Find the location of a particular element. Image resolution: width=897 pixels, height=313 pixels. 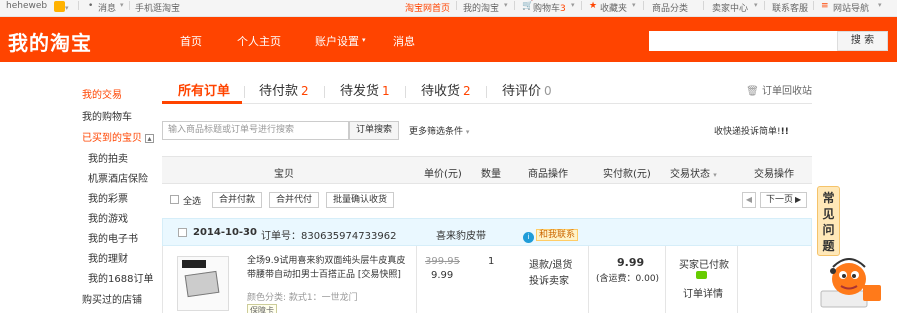

nav-account-settings: 账户设置 is located at coordinates (337, 41).